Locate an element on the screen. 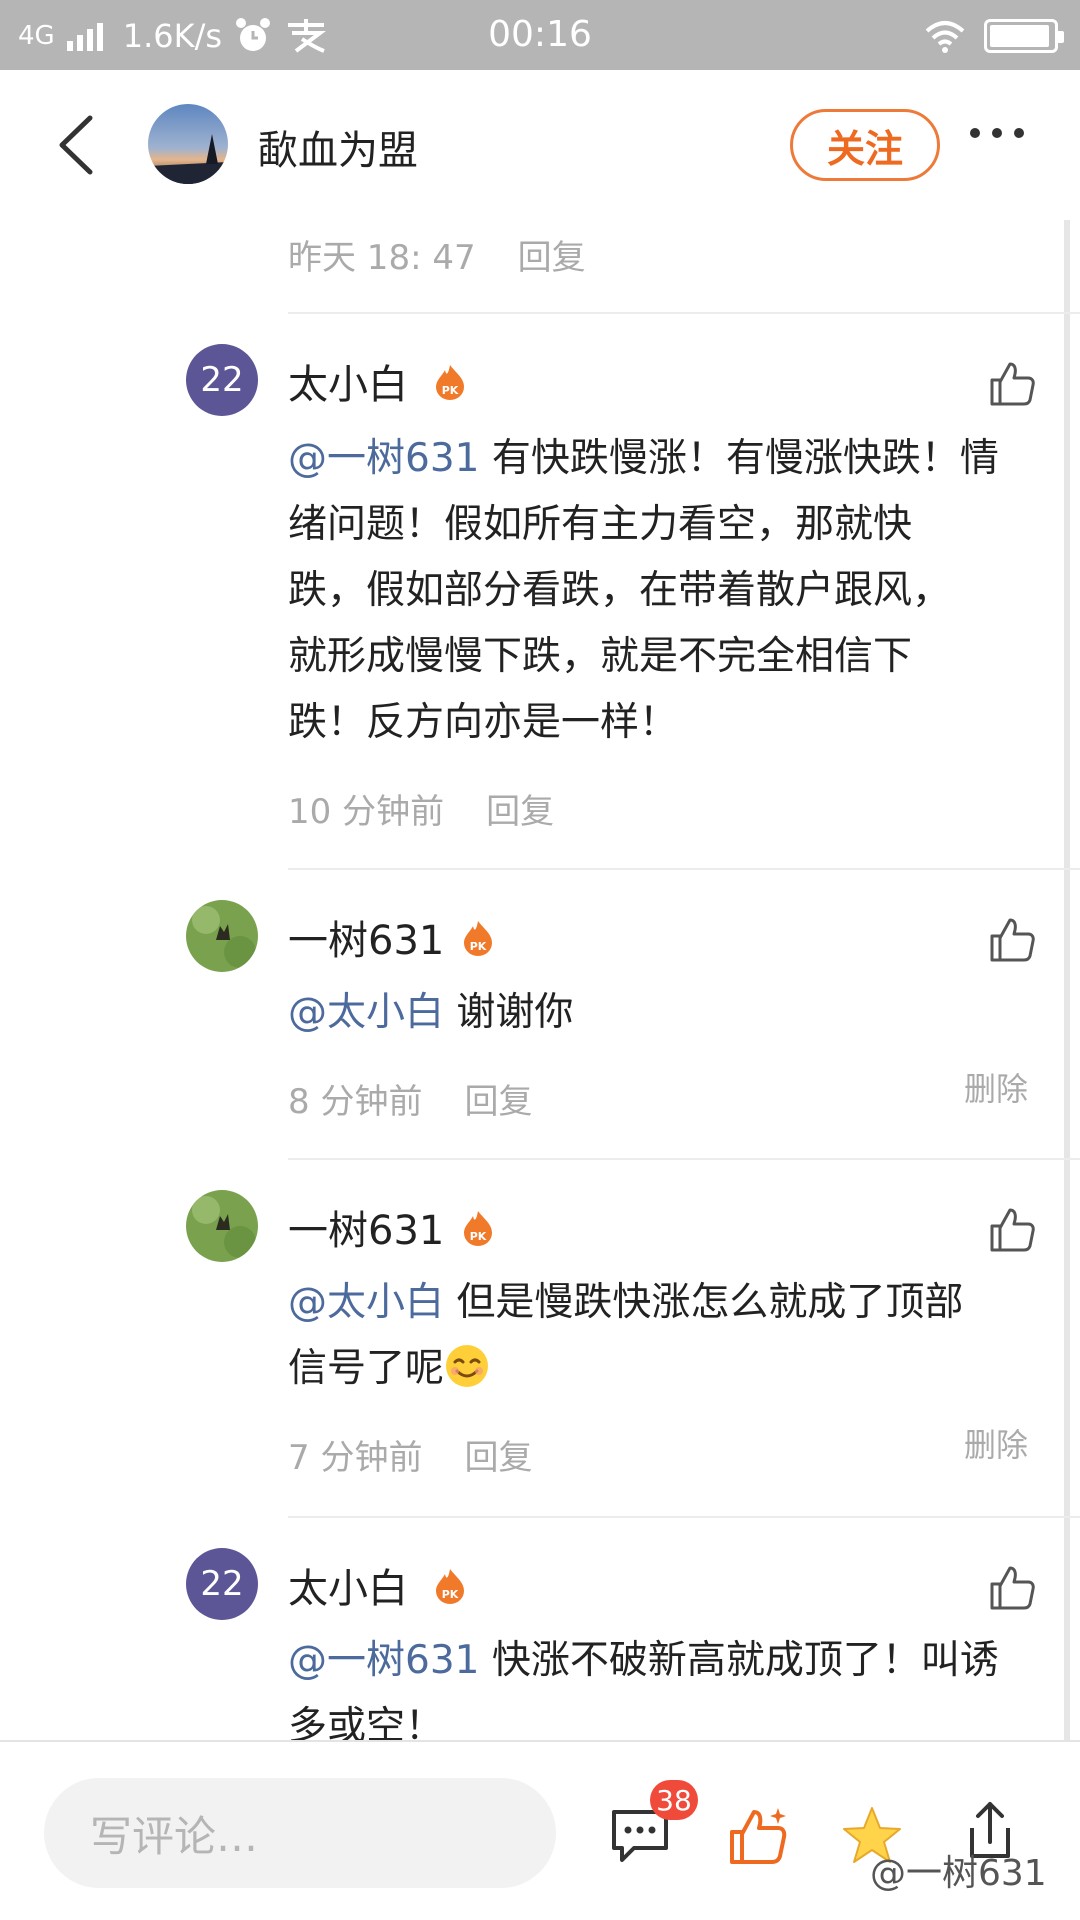 Image resolution: width=1080 pixels, height=1920 pixels. comment-line: 绪问题！假如所有主力看空，那就快 is located at coordinates (600, 524).